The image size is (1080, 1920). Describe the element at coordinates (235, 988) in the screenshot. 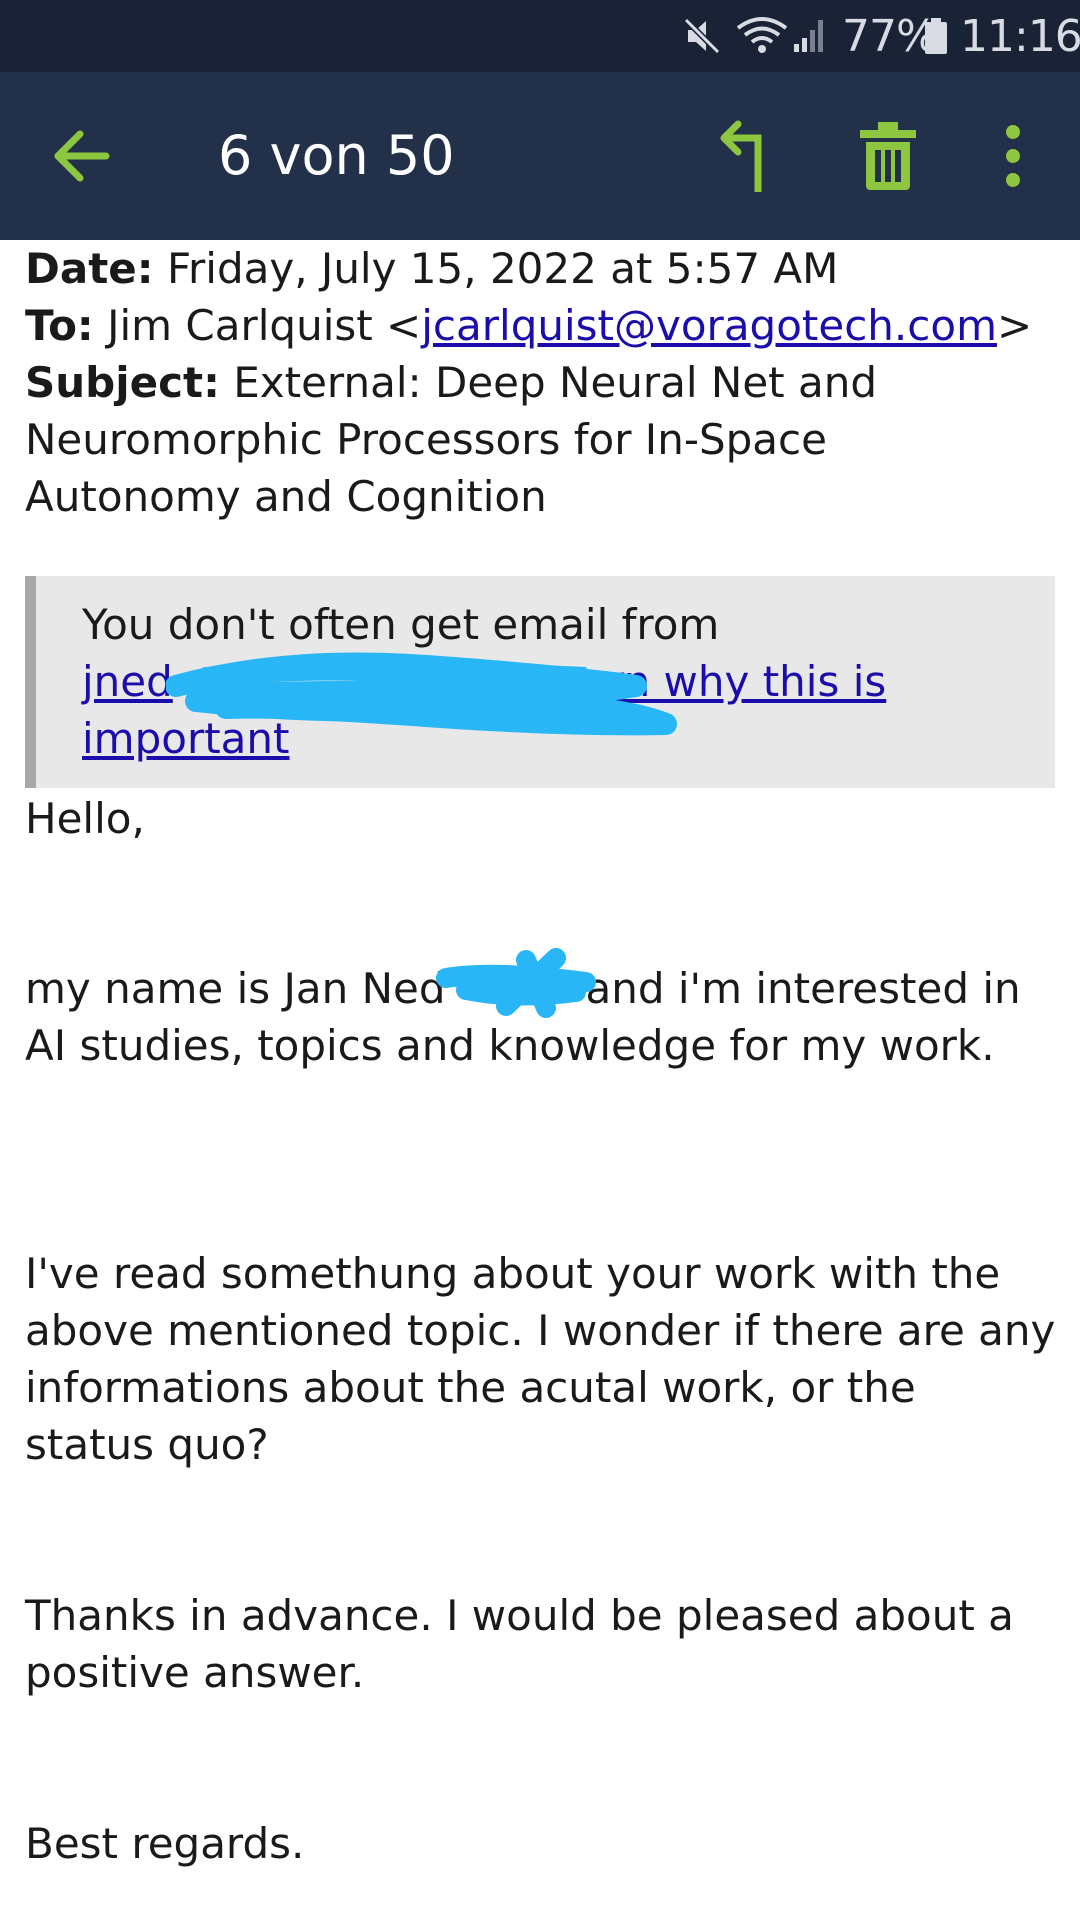

I see `p1-part1: my name is Jan Ned` at that location.